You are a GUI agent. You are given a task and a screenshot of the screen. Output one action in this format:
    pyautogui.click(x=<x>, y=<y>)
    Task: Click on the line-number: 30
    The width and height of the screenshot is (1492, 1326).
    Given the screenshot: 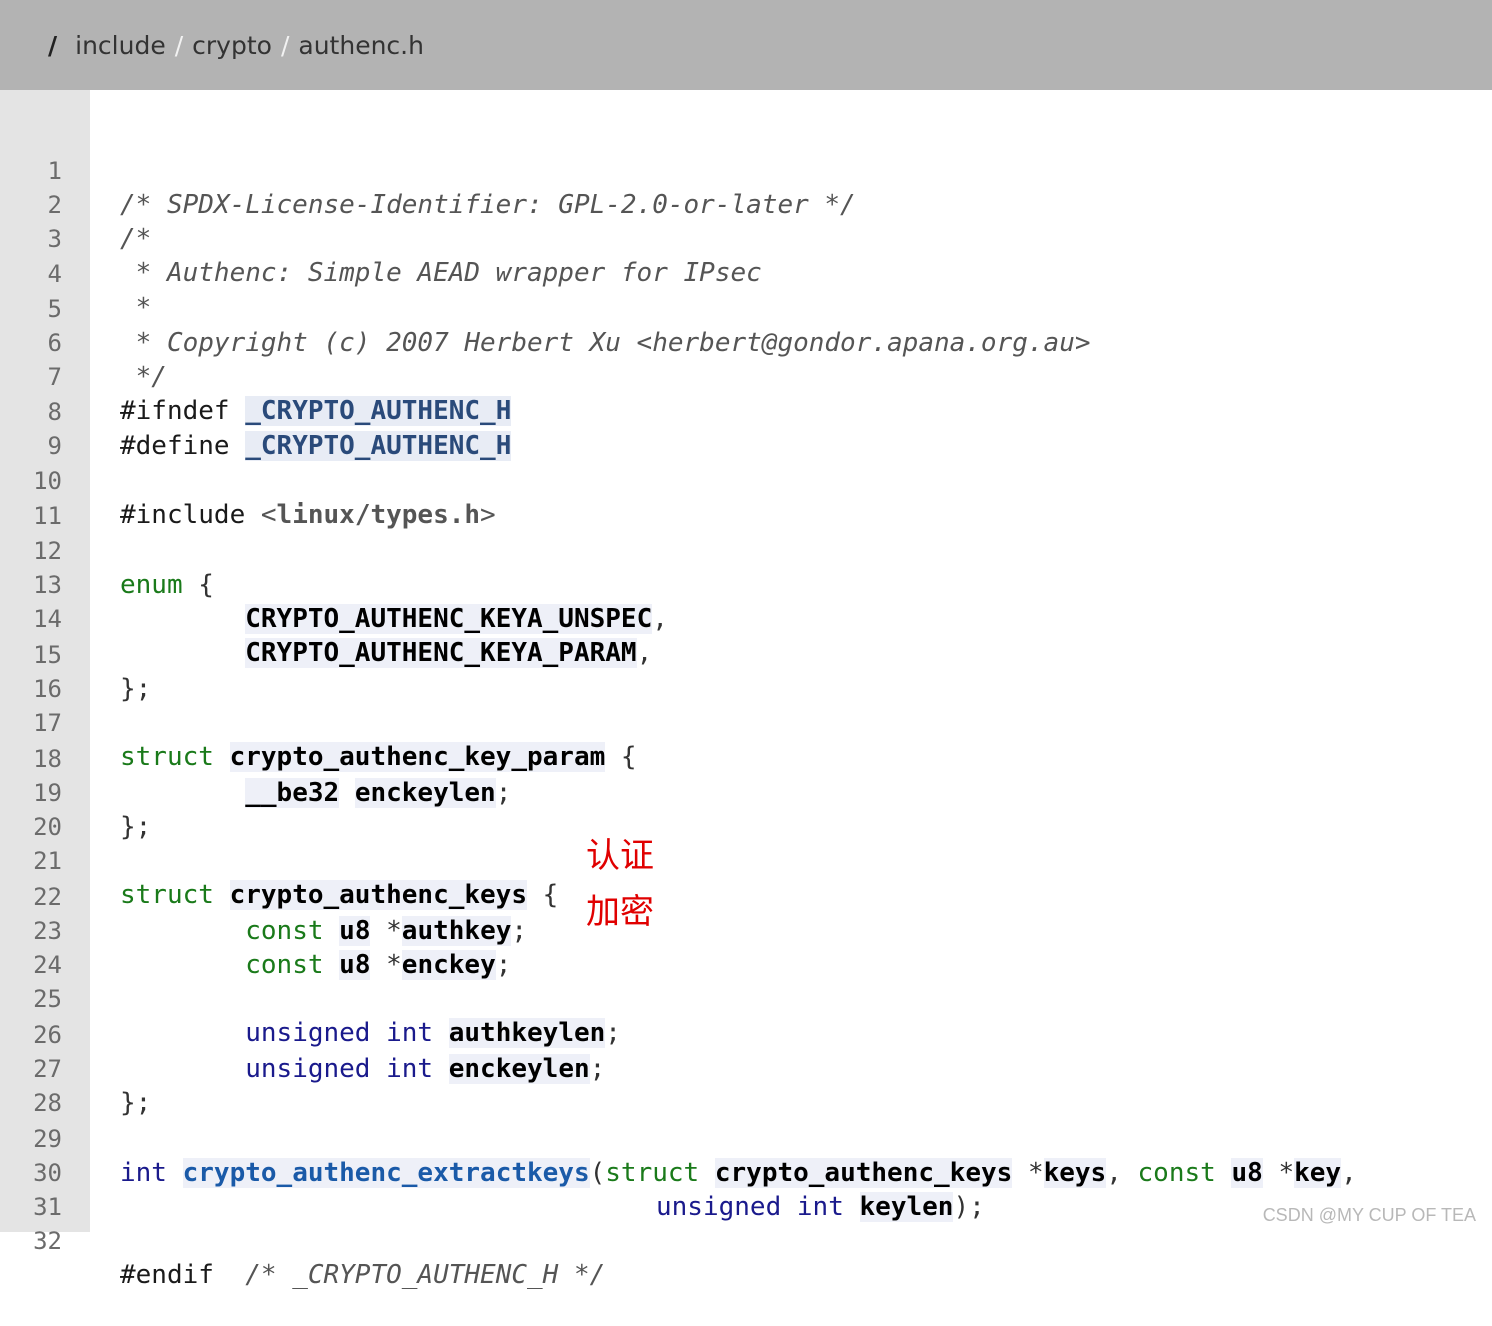 What is the action you would take?
    pyautogui.click(x=31, y=1173)
    